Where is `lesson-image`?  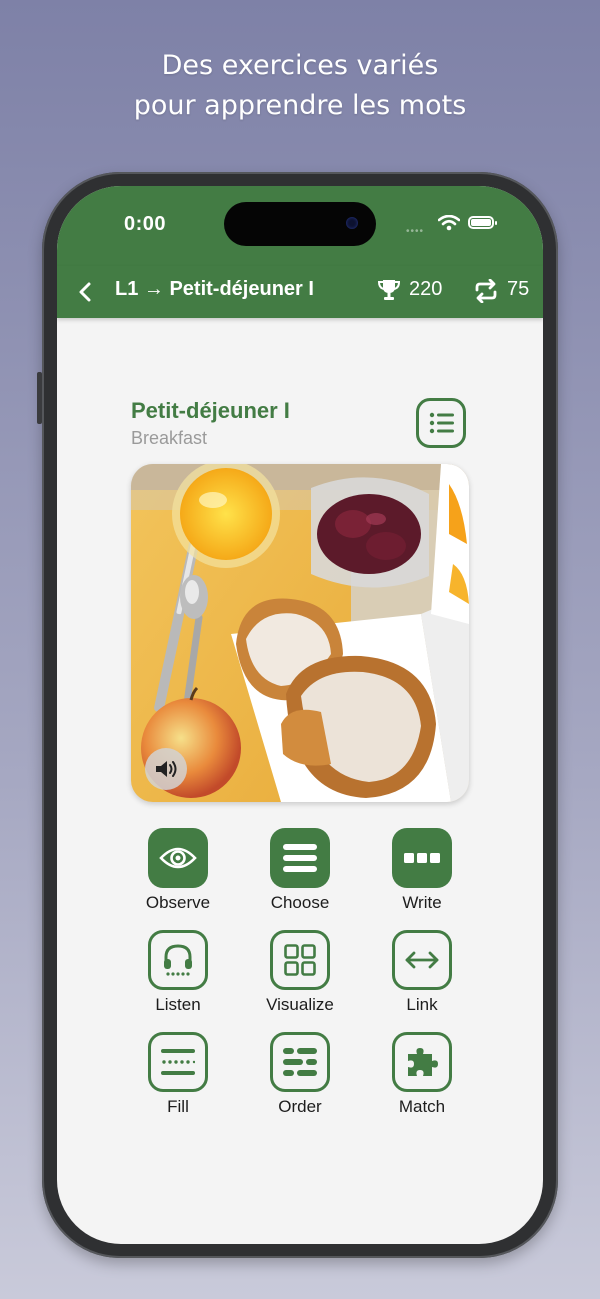
lesson-image is located at coordinates (300, 633).